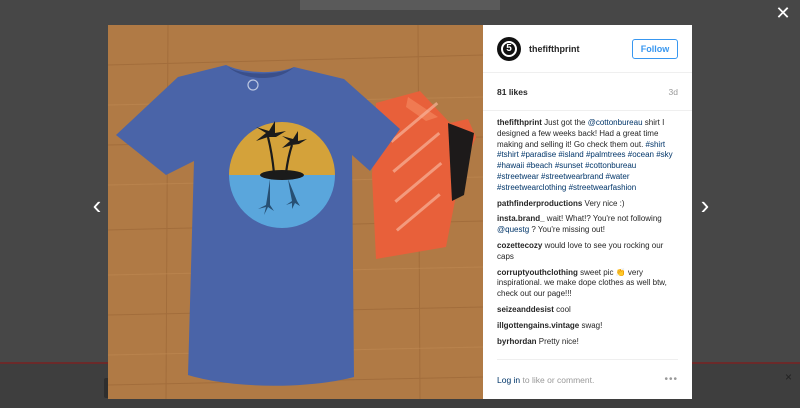 This screenshot has height=408, width=800. Describe the element at coordinates (97, 206) in the screenshot. I see `previous-arrow-icon: ‹` at that location.